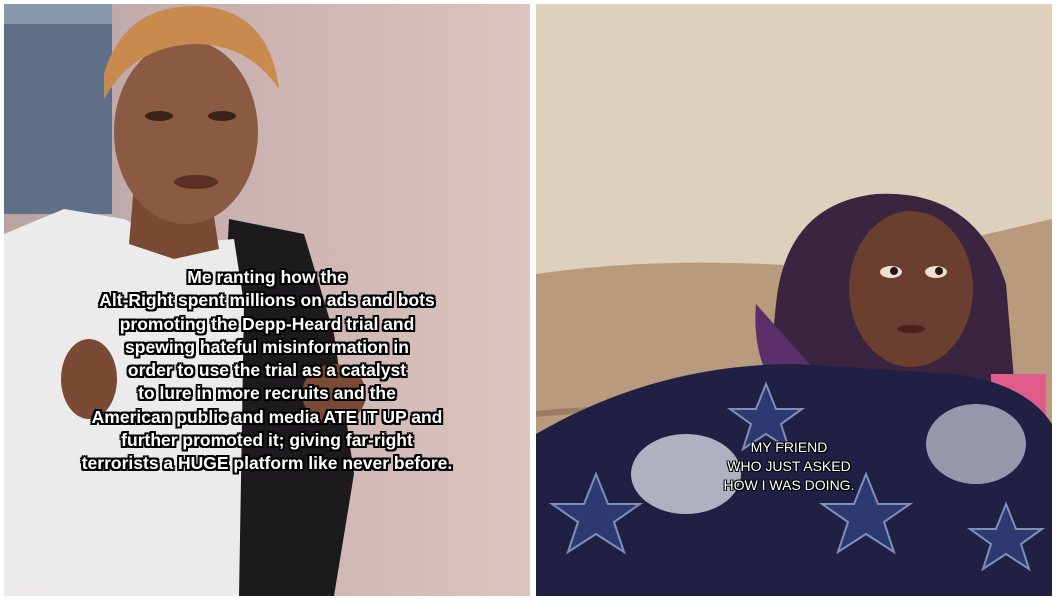 The width and height of the screenshot is (1056, 600). What do you see at coordinates (267, 440) in the screenshot?
I see `caption-line: further promoted it; giving far-right` at bounding box center [267, 440].